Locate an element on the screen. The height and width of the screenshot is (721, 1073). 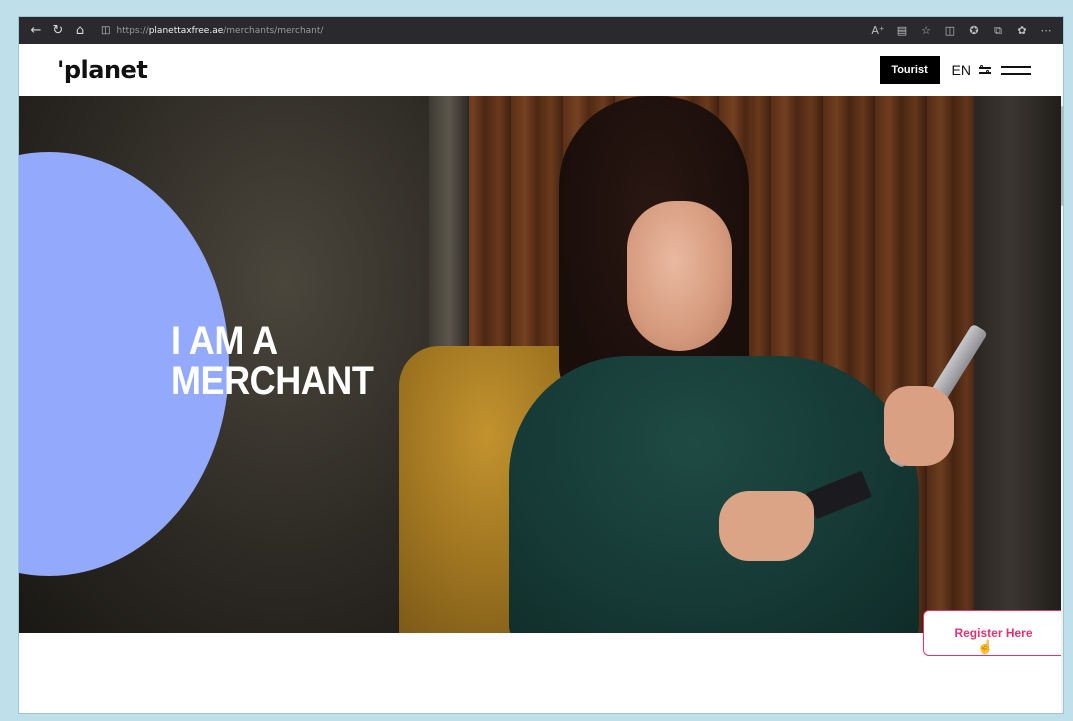
hero-background-right is located at coordinates (1017, 364).